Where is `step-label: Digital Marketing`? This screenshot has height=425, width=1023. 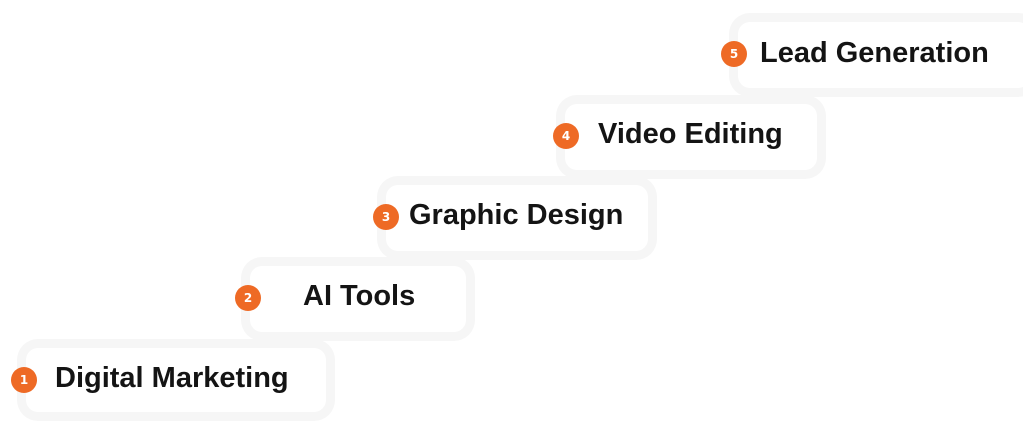
step-label: Digital Marketing is located at coordinates (172, 378).